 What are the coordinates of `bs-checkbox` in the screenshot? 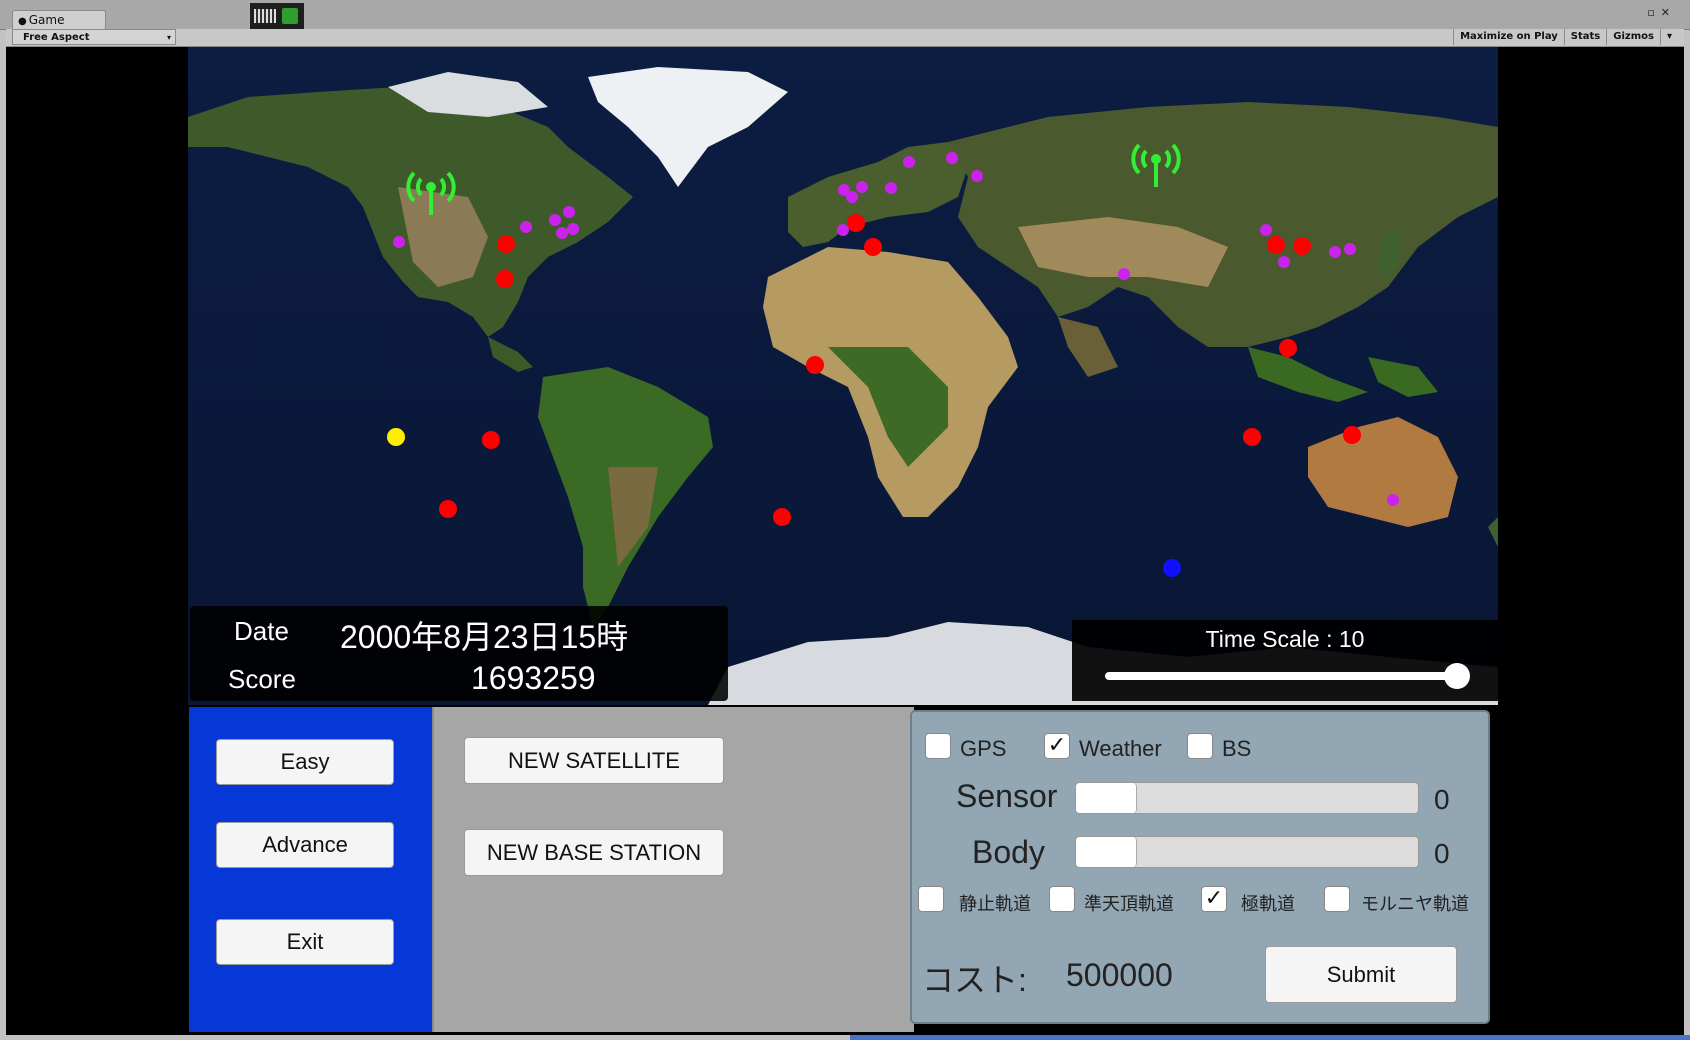 It's located at (1200, 746).